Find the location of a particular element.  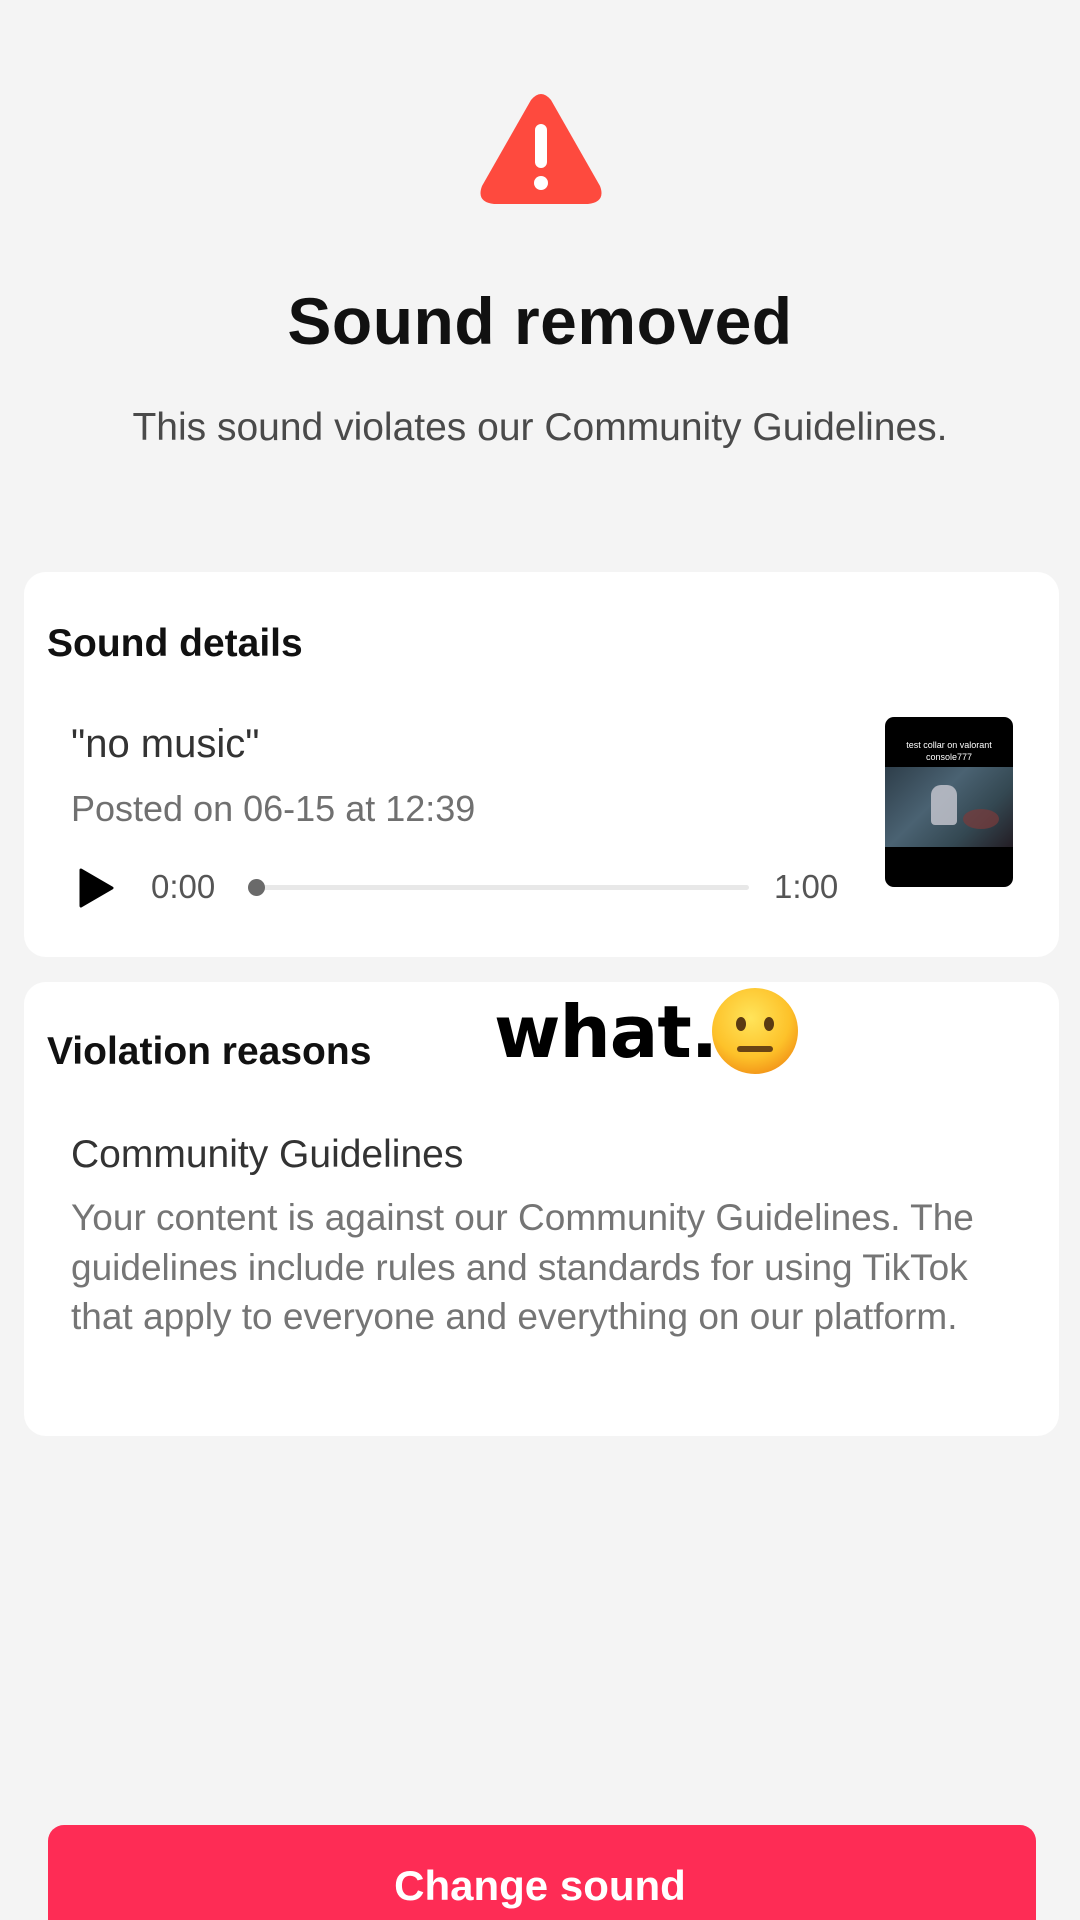

audio-progress-slider is located at coordinates (498, 887).